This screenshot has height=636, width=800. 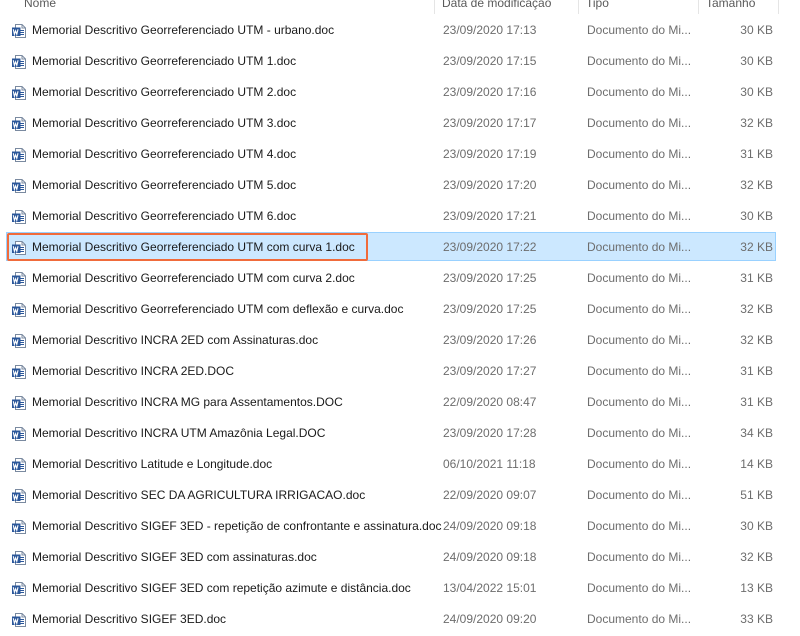 What do you see at coordinates (490, 340) in the screenshot?
I see `file-modified-date: 23/09/2020 17:26` at bounding box center [490, 340].